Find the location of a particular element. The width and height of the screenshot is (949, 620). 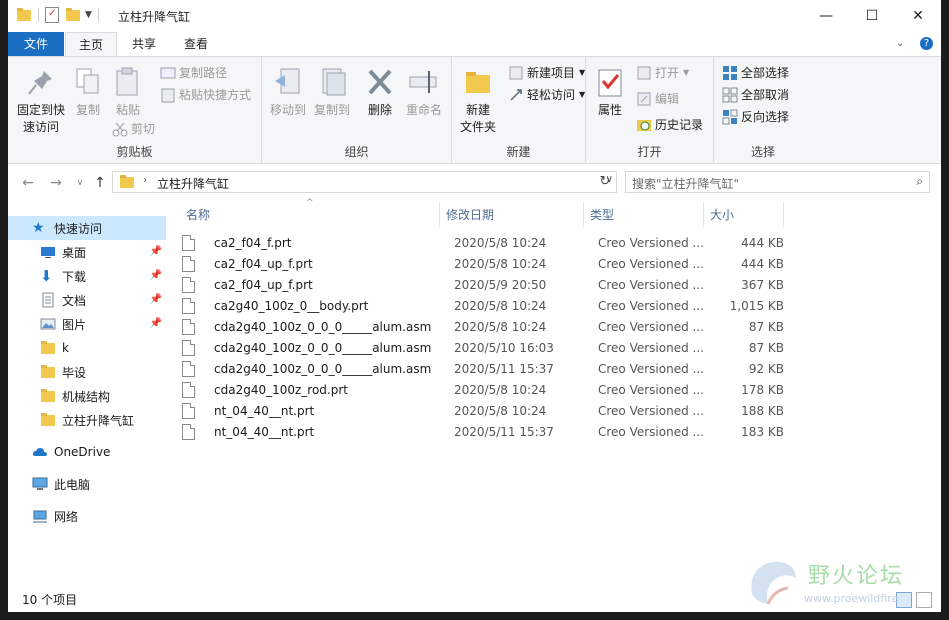

nav-this-pc: 此电脑 is located at coordinates (87, 484).